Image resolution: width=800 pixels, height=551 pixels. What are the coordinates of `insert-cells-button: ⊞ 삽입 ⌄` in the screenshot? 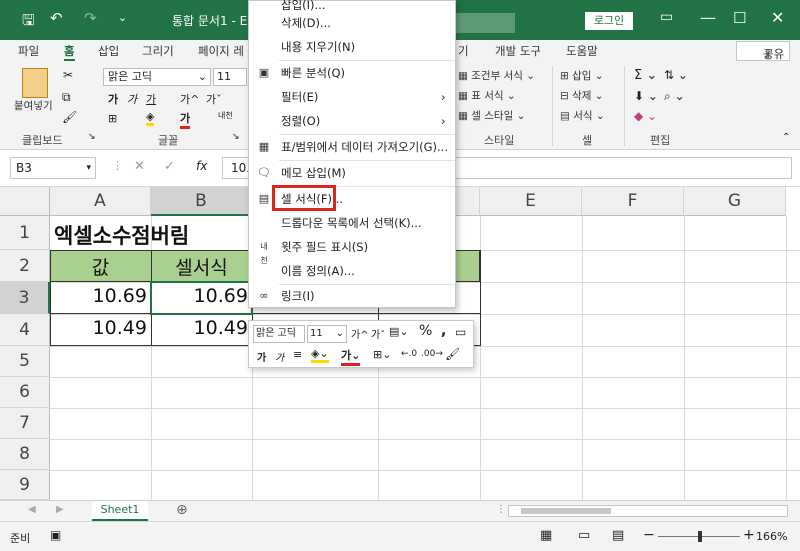 It's located at (582, 75).